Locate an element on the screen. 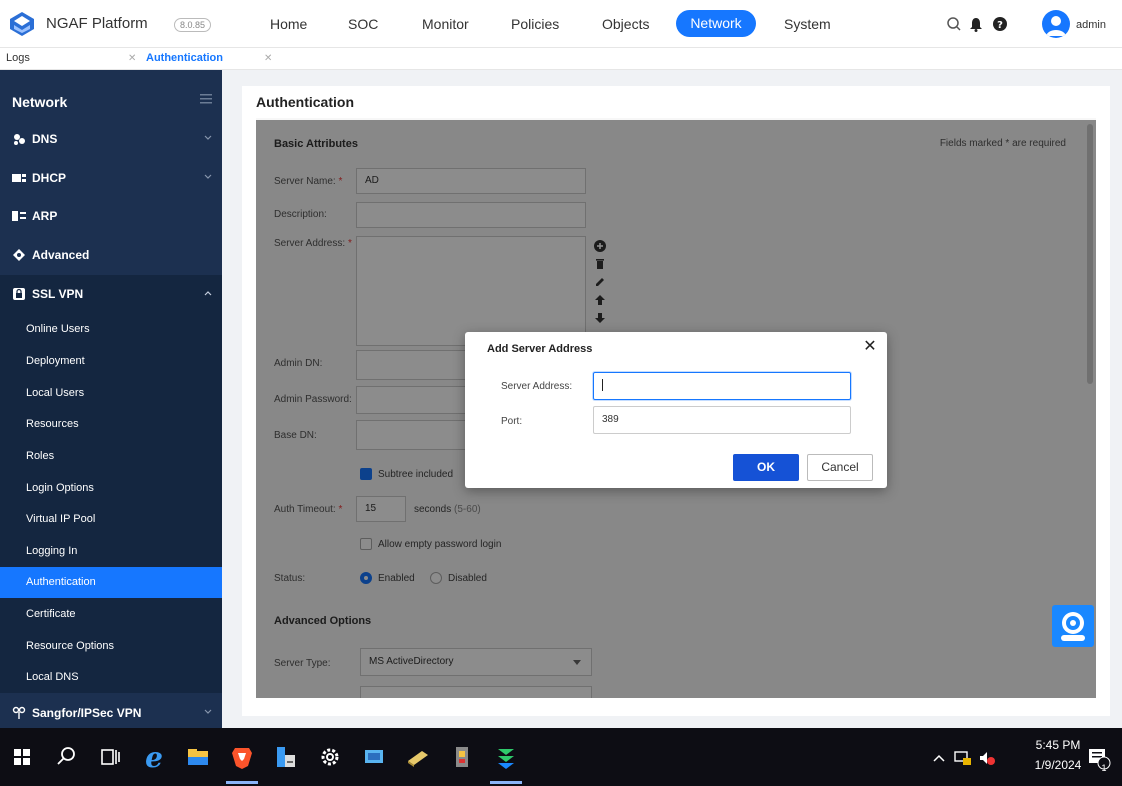 The height and width of the screenshot is (786, 1122). clock-date: 1/9/2024 is located at coordinates (1058, 765).